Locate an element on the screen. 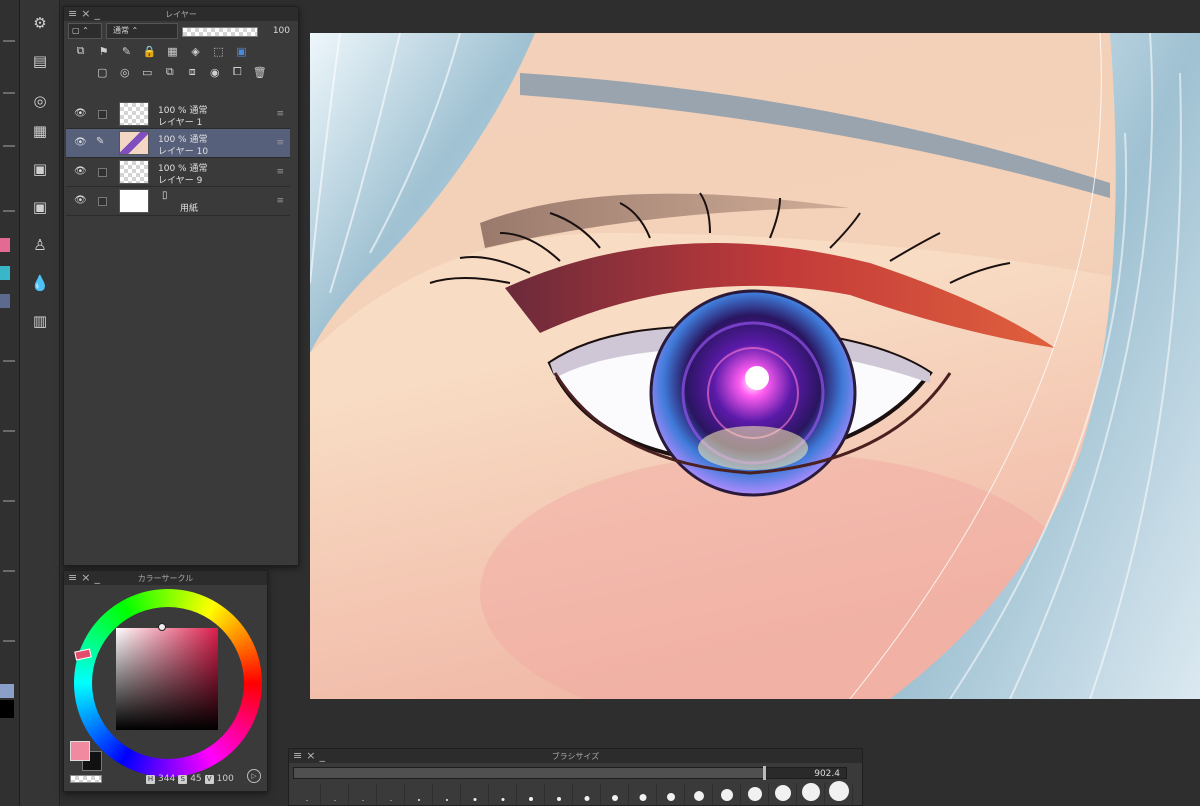 Image resolution: width=1200 pixels, height=806 pixels. reference-icon: ⚑ is located at coordinates (103, 51).